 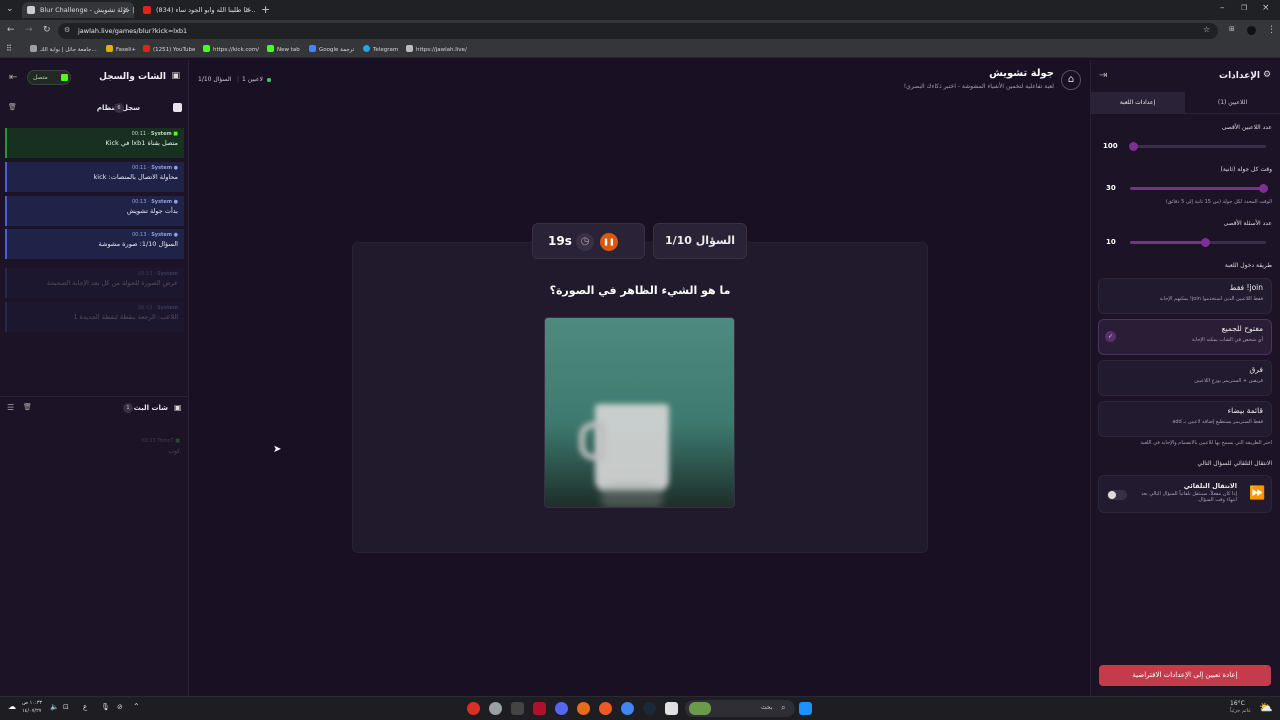 What do you see at coordinates (85, 707) in the screenshot?
I see `input-language: ع` at bounding box center [85, 707].